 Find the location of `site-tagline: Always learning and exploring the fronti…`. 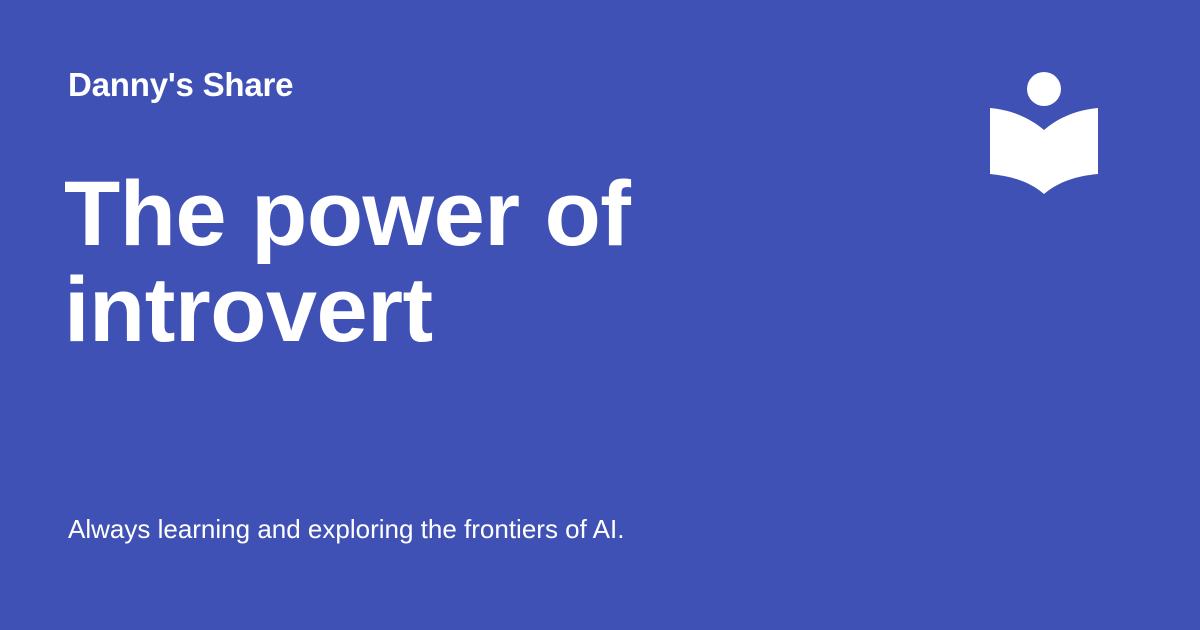

site-tagline: Always learning and exploring the fronti… is located at coordinates (346, 529).